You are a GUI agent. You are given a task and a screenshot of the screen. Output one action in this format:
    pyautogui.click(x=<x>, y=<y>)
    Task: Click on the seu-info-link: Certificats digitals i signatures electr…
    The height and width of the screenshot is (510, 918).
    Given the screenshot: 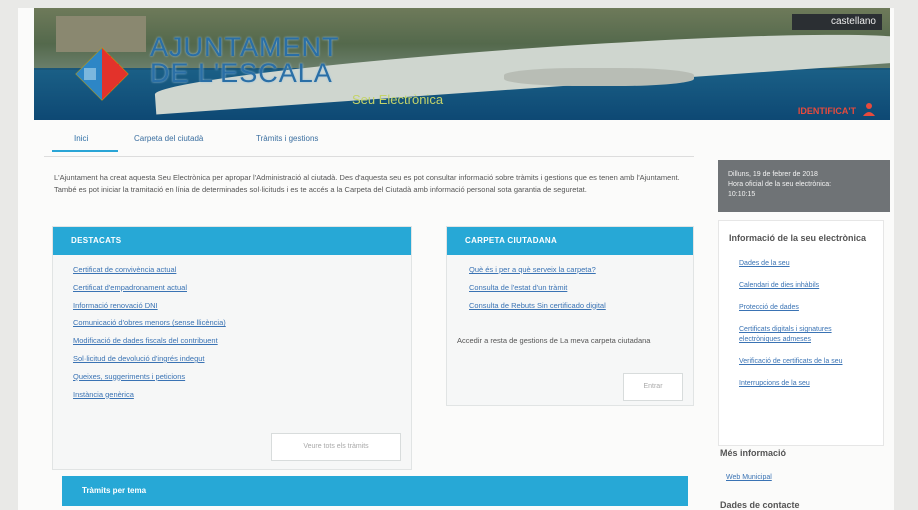 What is the action you would take?
    pyautogui.click(x=799, y=335)
    